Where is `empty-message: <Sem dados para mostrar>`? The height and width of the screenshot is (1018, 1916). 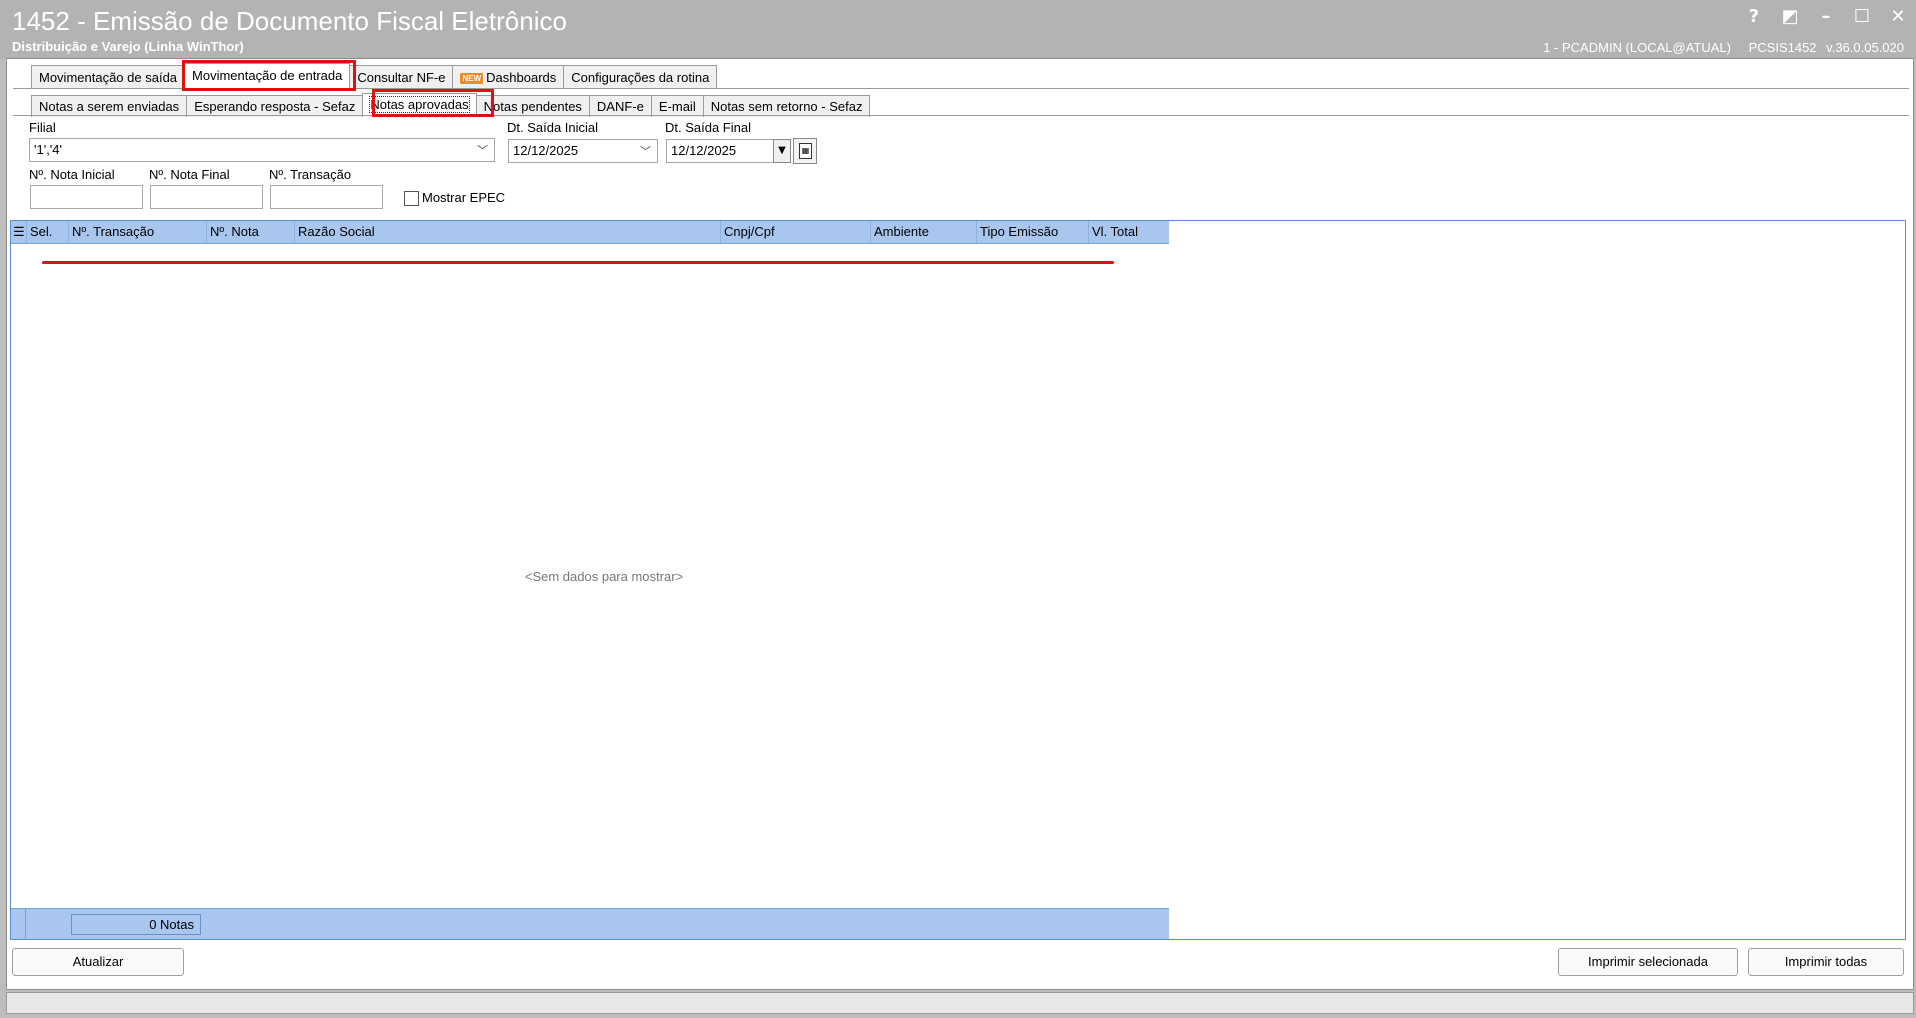
empty-message: <Sem dados para mostrar> is located at coordinates (604, 576).